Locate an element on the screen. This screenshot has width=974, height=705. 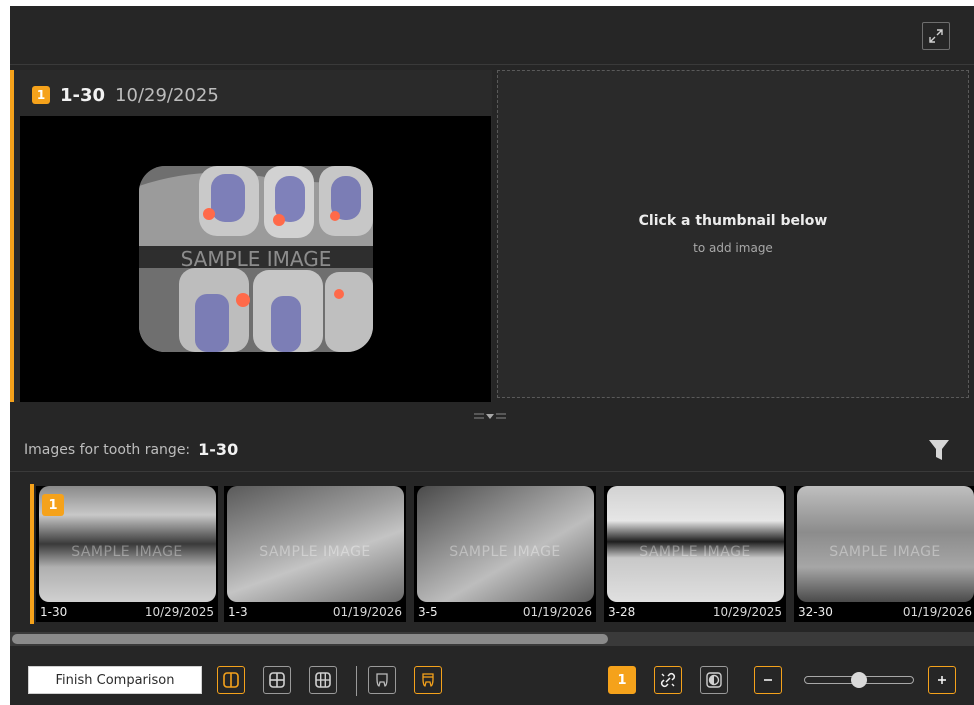
tooth-range-value: 1-30 is located at coordinates (218, 449).